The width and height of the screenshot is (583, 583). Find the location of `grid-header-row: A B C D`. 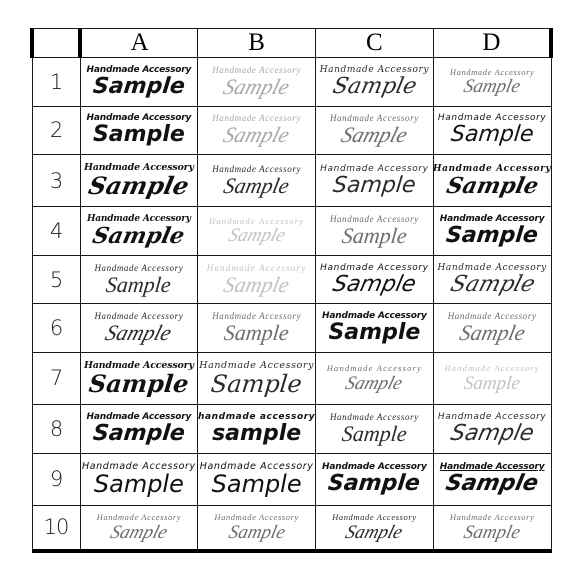

grid-header-row: A B C D is located at coordinates (291, 43).